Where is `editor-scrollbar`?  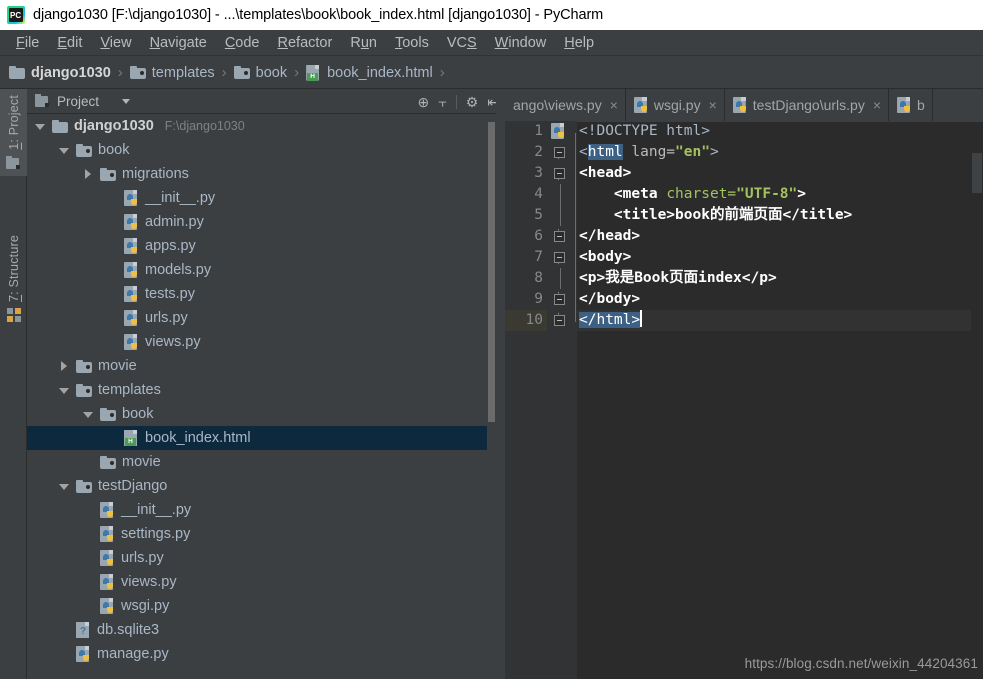
editor-scrollbar is located at coordinates (977, 416).